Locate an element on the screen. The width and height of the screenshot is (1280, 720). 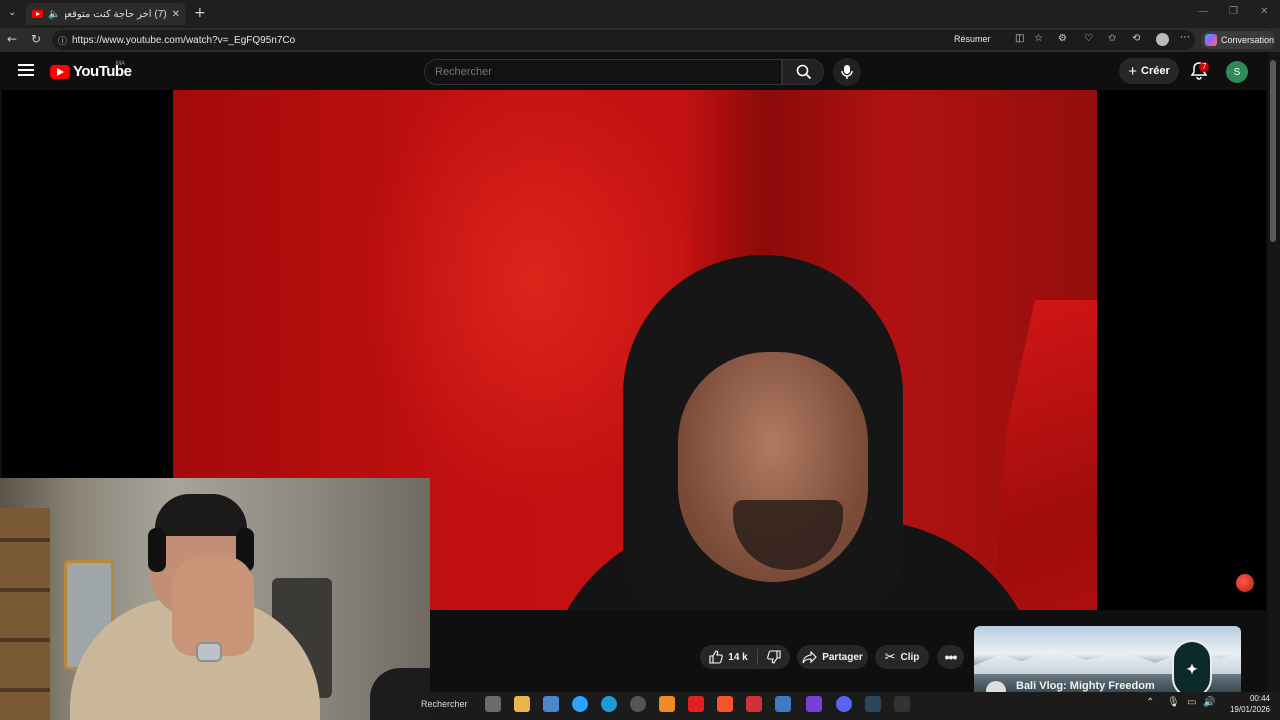
like-button: 14 k is located at coordinates (728, 657).